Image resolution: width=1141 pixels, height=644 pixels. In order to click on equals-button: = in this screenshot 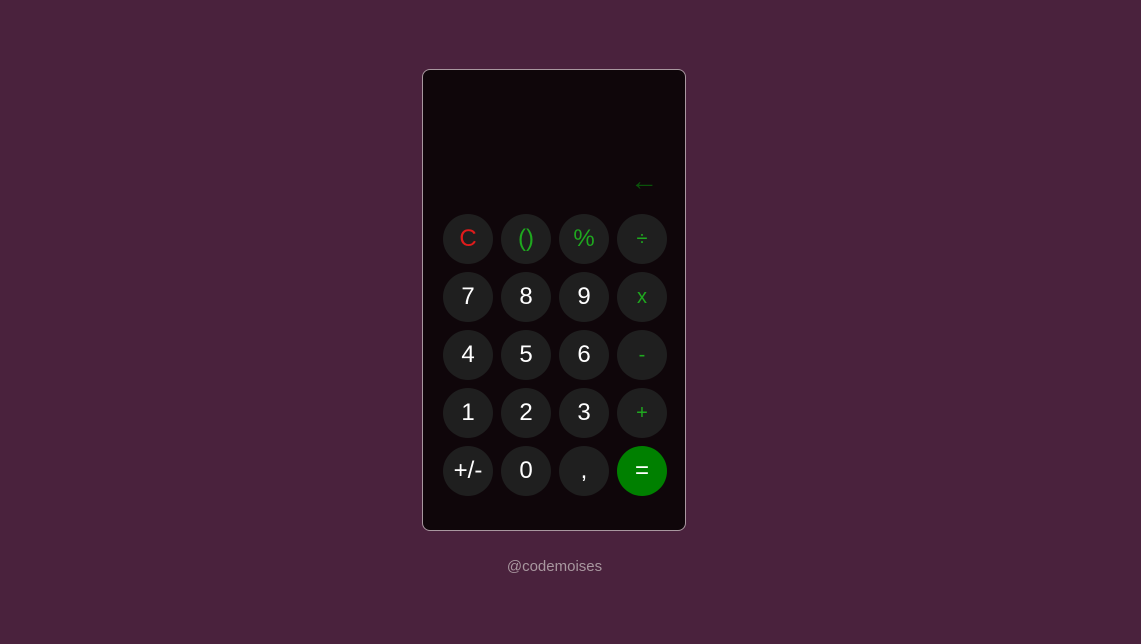, I will do `click(642, 471)`.